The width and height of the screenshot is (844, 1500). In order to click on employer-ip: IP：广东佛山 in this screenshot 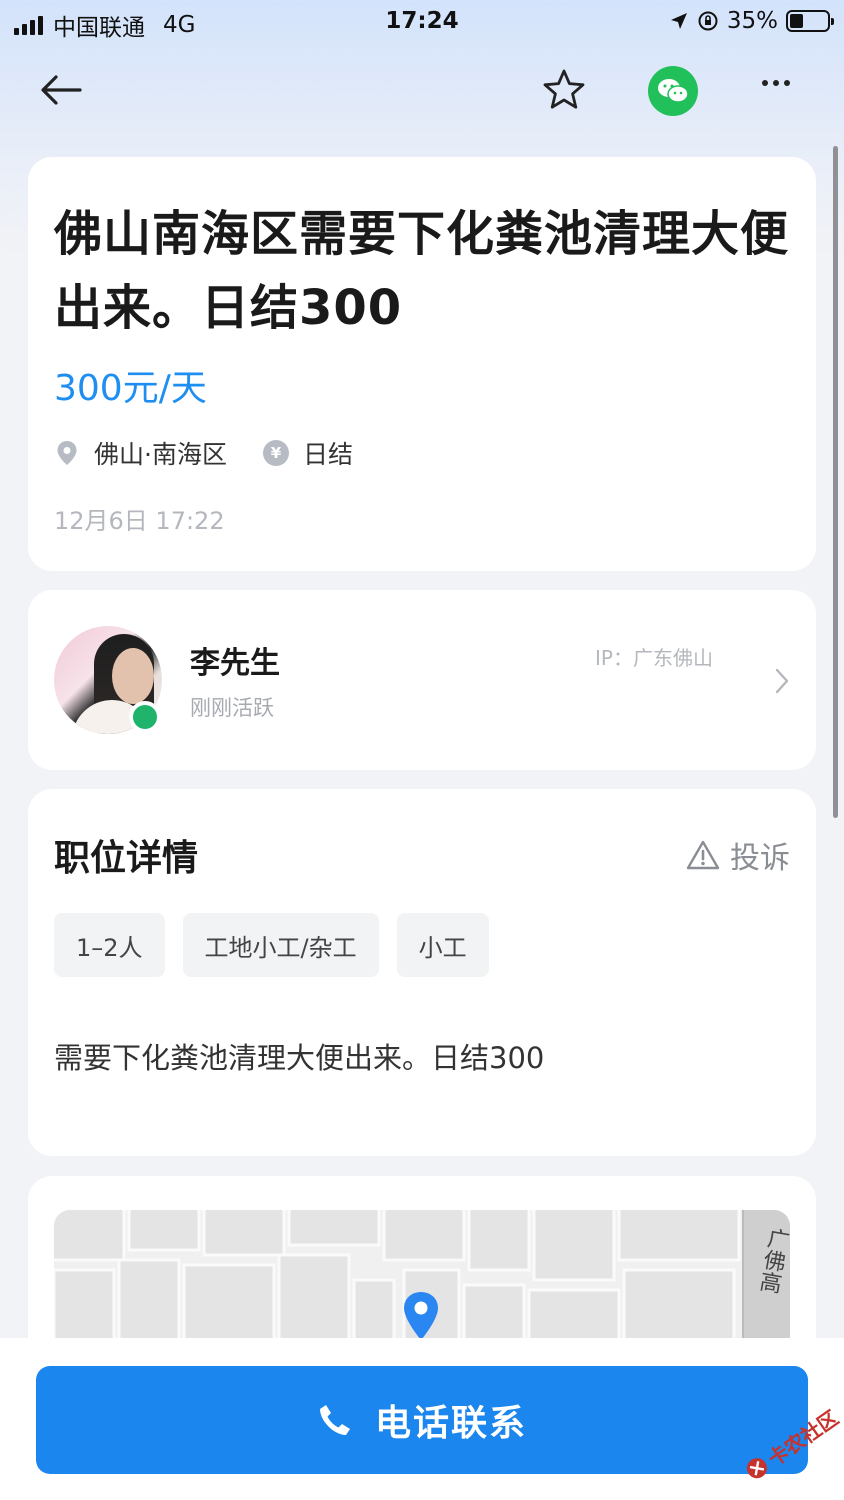, I will do `click(654, 658)`.